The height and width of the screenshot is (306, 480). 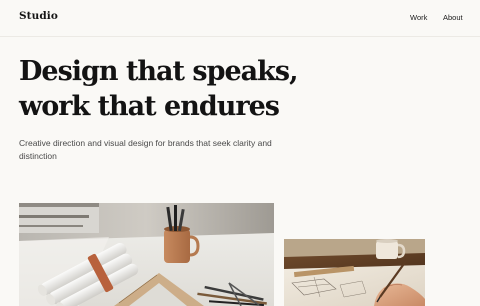 I want to click on hero-headline-line: work that endures, so click(x=149, y=106).